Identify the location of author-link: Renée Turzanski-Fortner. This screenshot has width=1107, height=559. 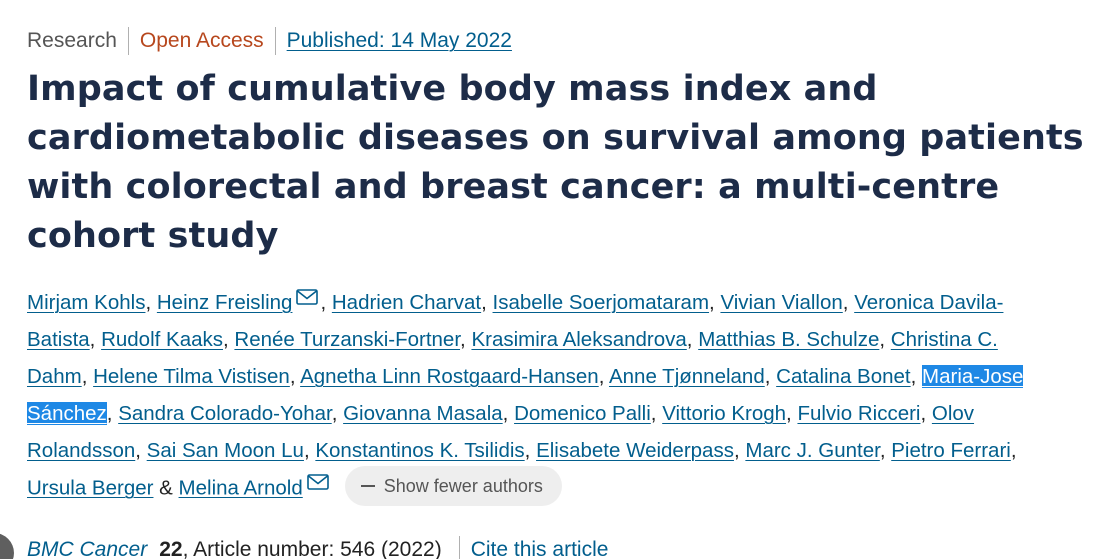
(347, 339).